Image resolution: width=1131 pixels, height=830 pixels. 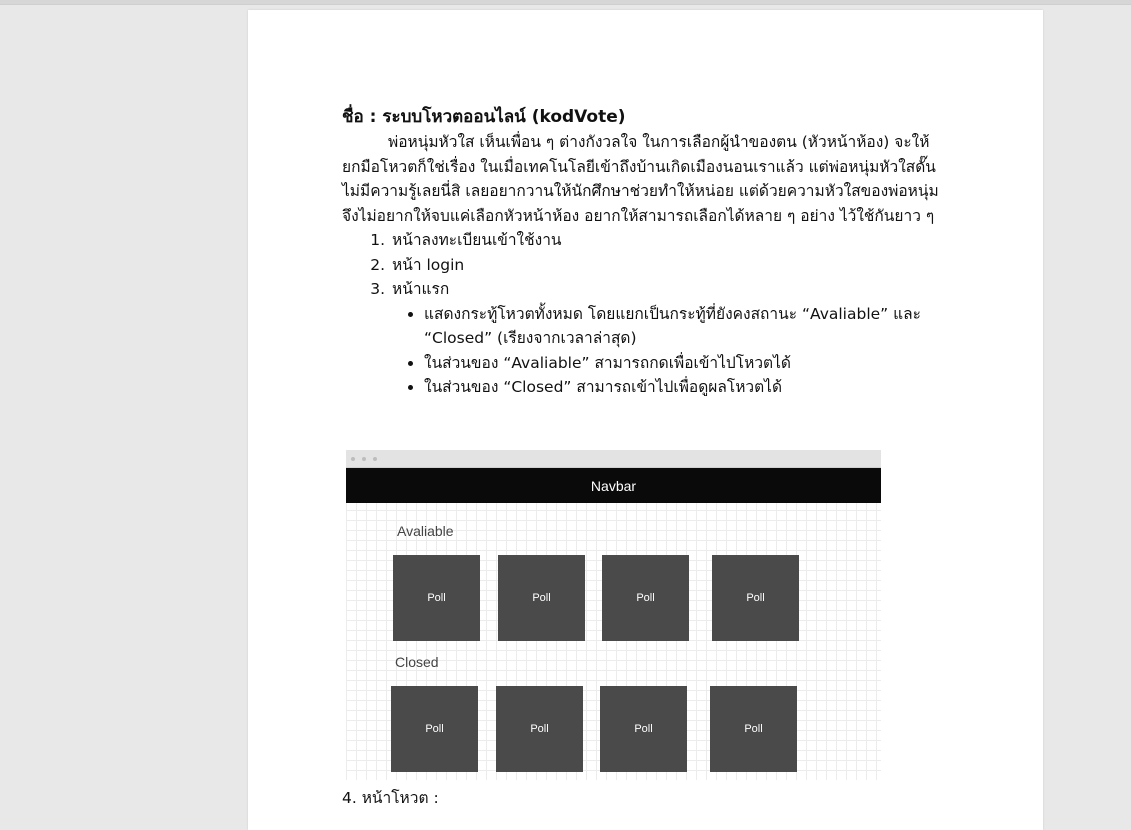 What do you see at coordinates (613, 485) in the screenshot?
I see `mockup-navbar: Navbar` at bounding box center [613, 485].